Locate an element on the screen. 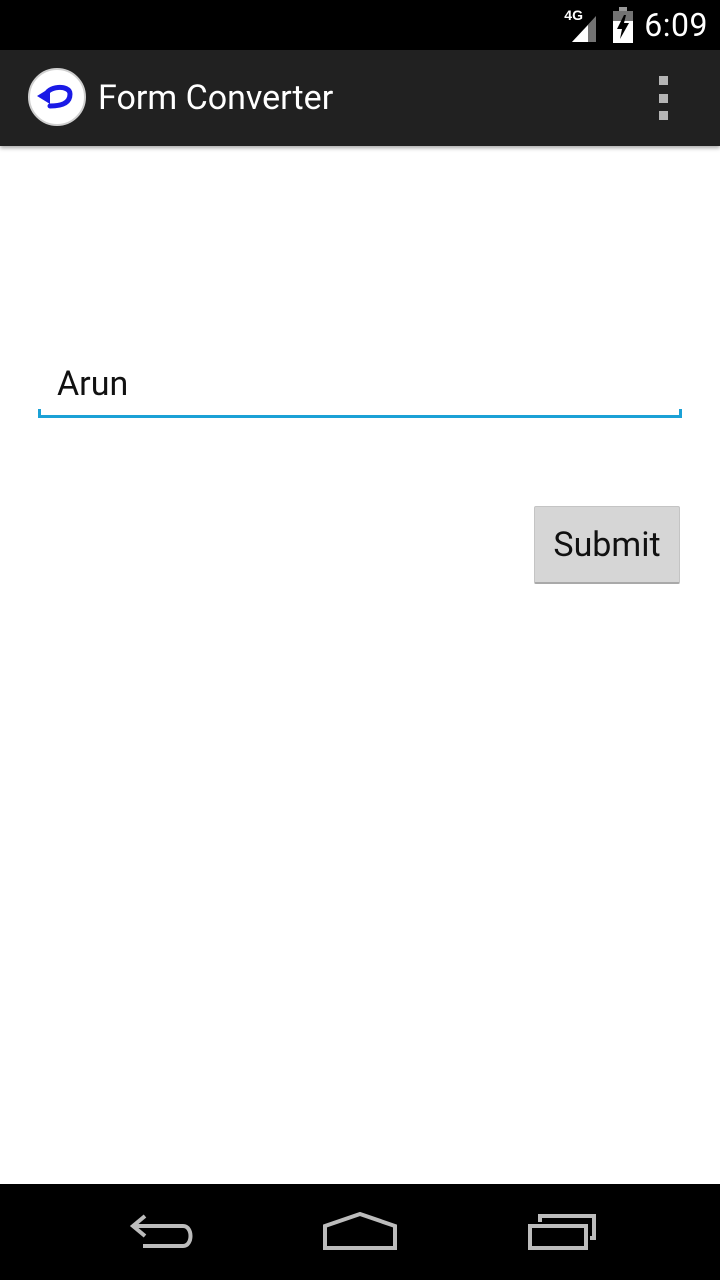 The image size is (720, 1280). overflow-menu-icon is located at coordinates (663, 98).